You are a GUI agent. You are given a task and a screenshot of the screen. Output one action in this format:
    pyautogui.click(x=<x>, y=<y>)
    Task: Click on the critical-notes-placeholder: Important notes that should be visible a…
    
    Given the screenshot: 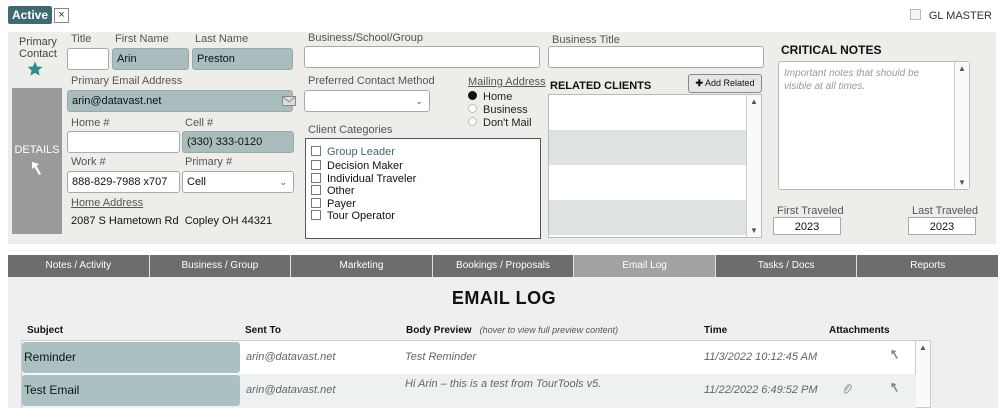 What is the action you would take?
    pyautogui.click(x=852, y=80)
    